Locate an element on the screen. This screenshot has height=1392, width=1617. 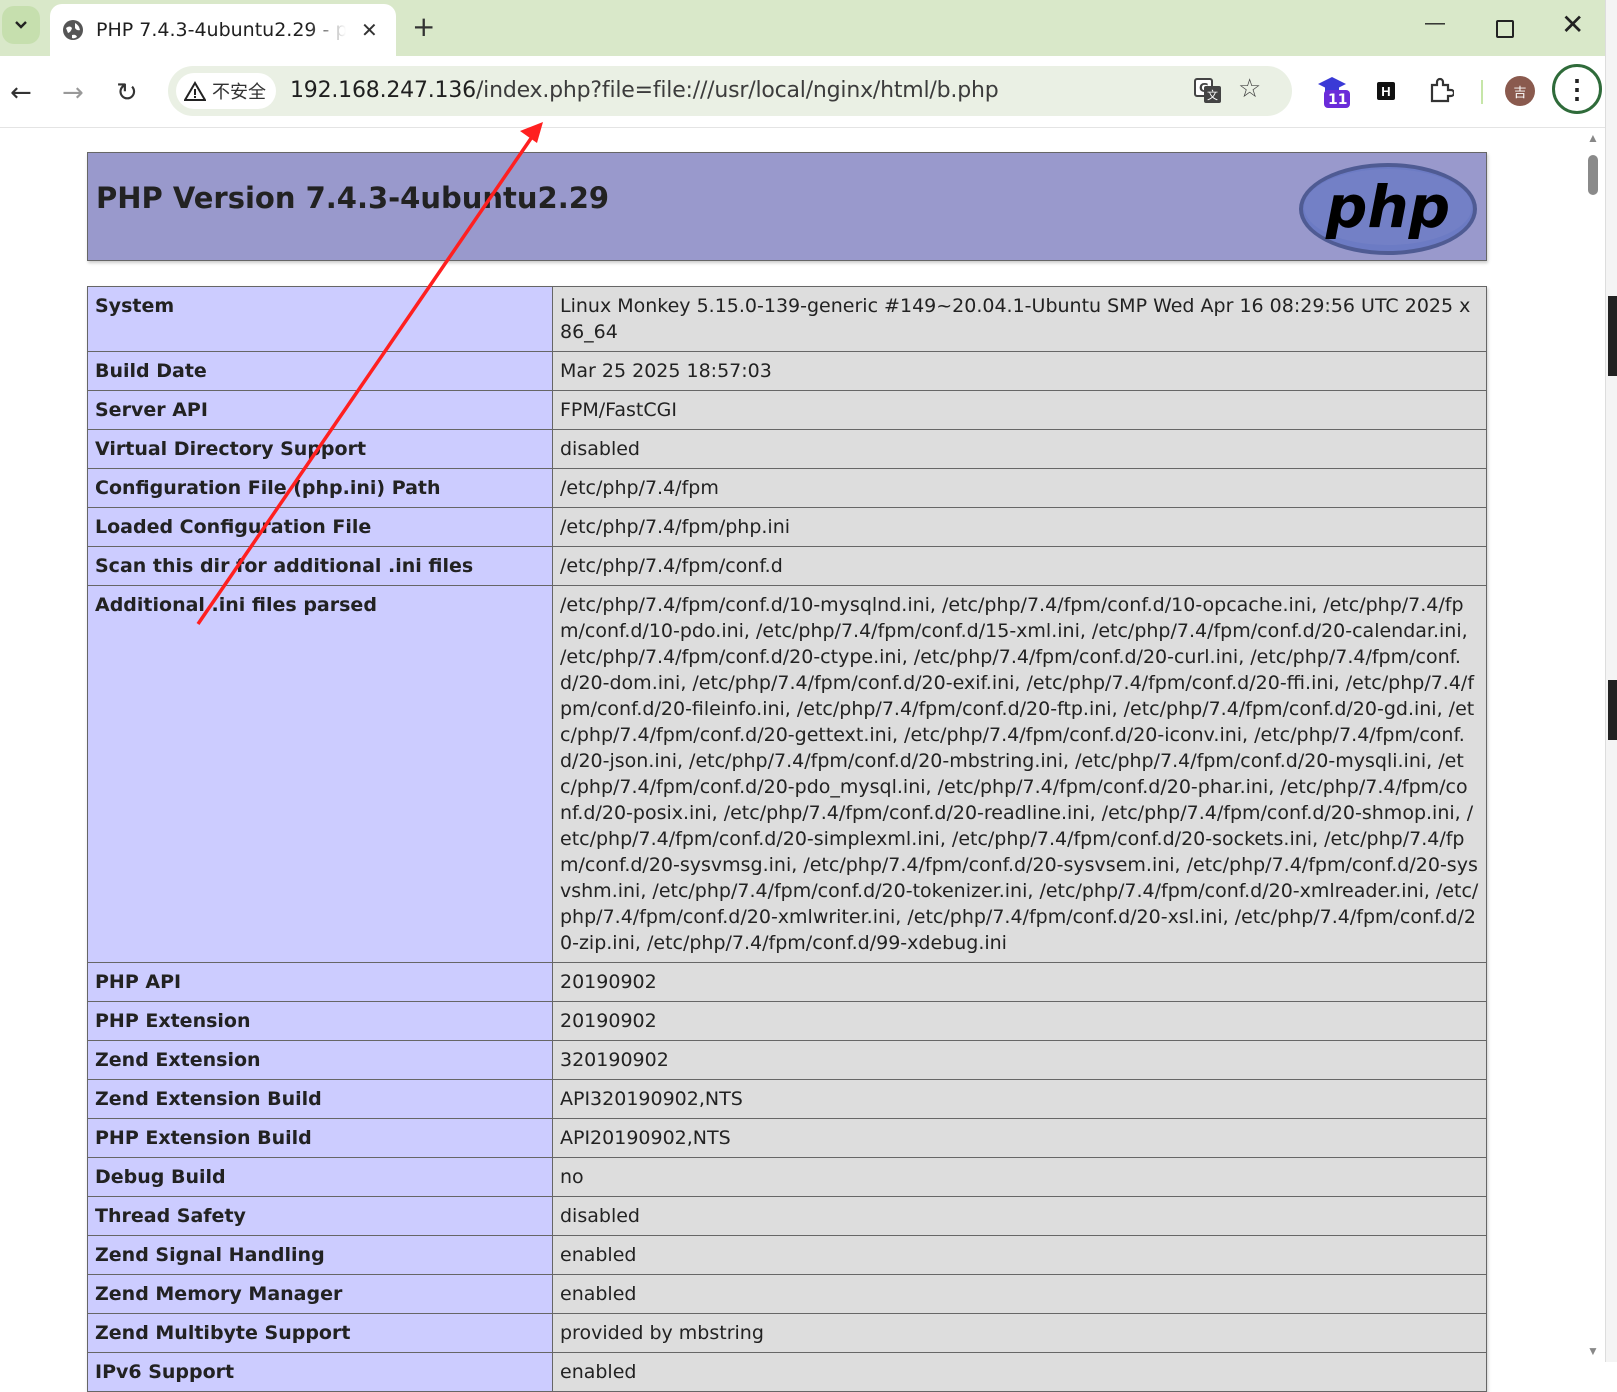
table-row: Zend Extension Build API320190902,NTS is located at coordinates (787, 1099).